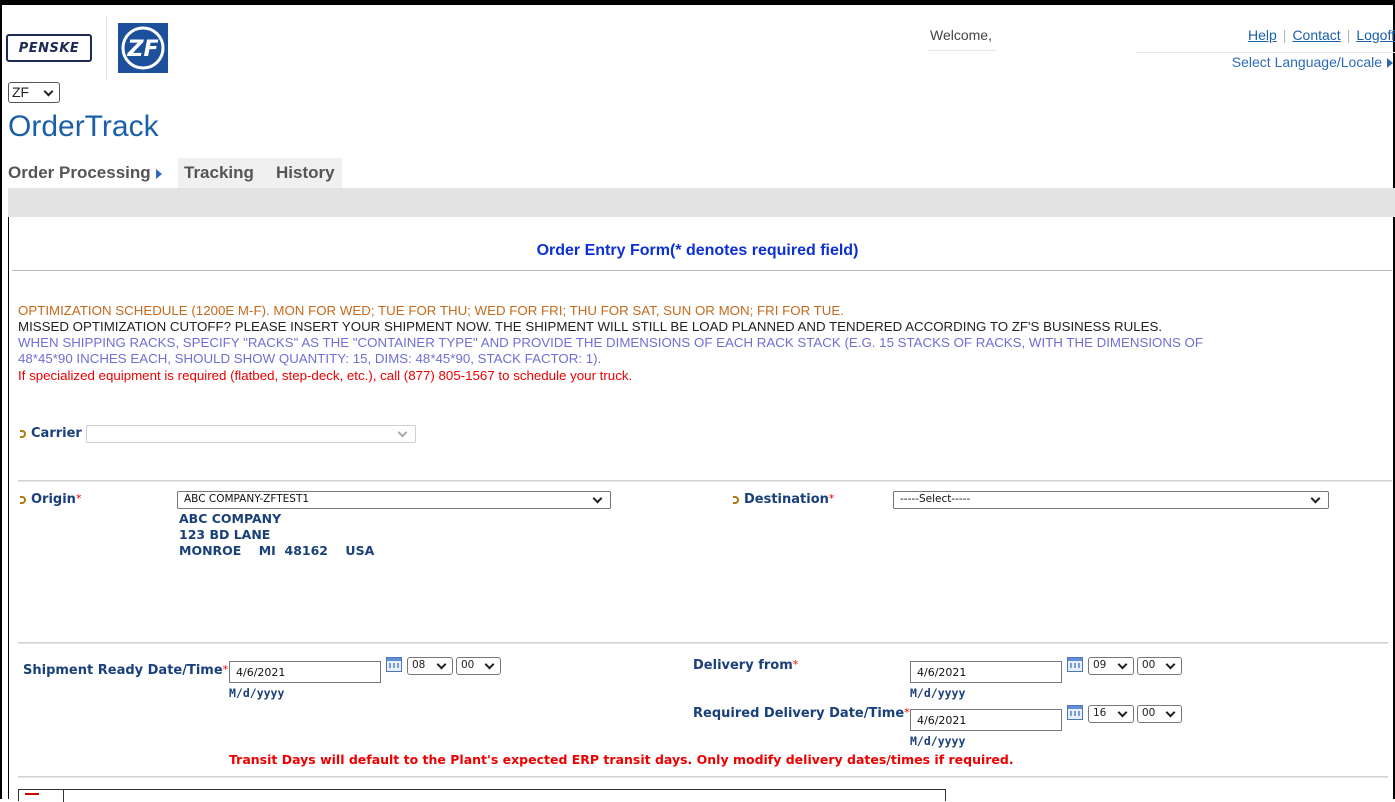  Describe the element at coordinates (962, 50) in the screenshot. I see `welcome-underline` at that location.